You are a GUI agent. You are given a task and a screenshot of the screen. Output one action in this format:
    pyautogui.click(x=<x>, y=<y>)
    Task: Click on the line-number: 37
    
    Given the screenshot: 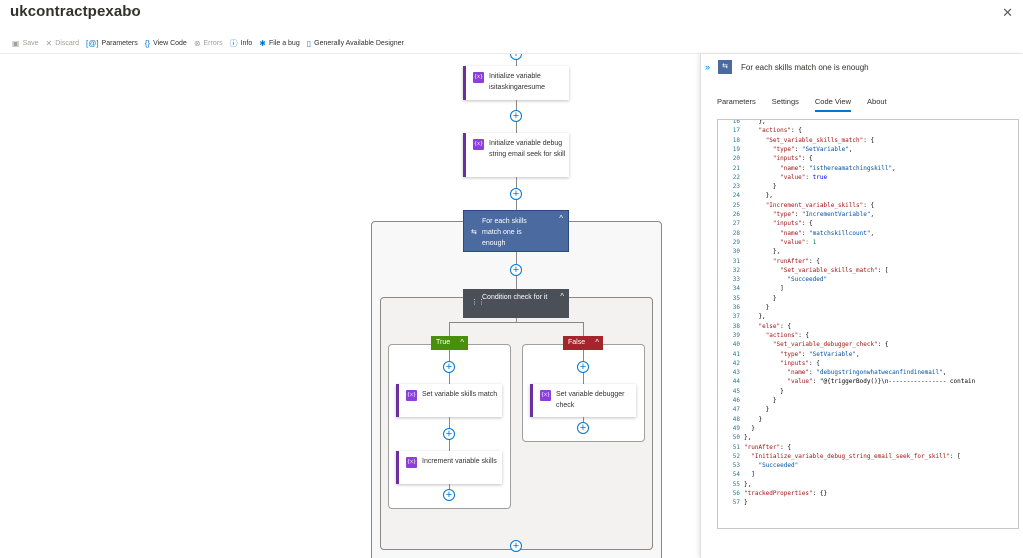 What is the action you would take?
    pyautogui.click(x=736, y=317)
    